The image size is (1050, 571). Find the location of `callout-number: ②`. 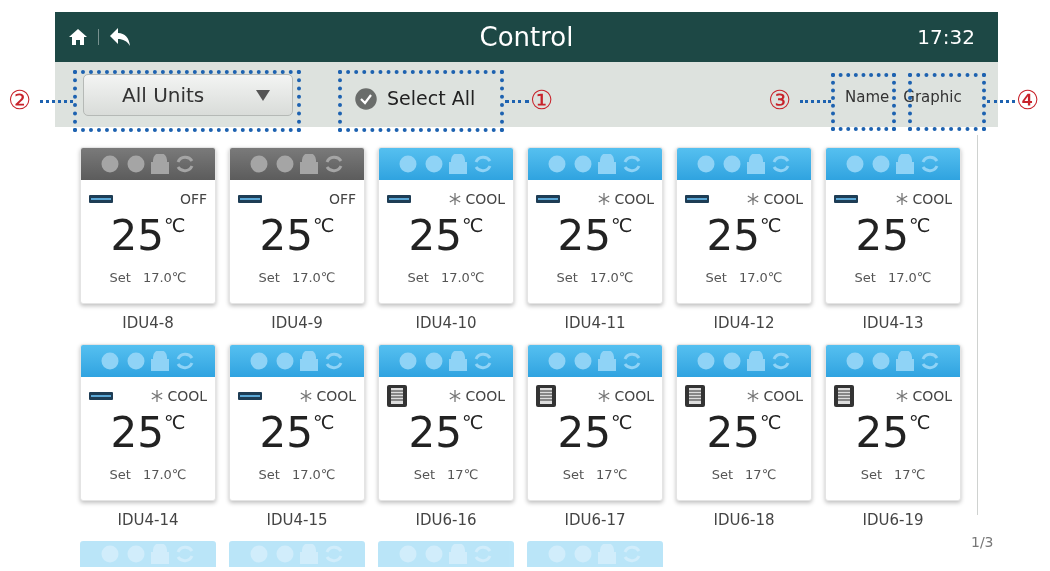

callout-number: ② is located at coordinates (19, 100).